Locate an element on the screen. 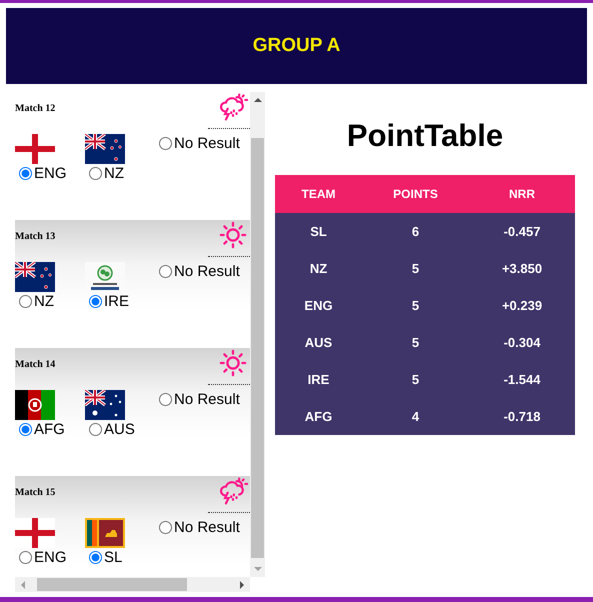 The image size is (593, 602). team-code: AUS is located at coordinates (119, 429).